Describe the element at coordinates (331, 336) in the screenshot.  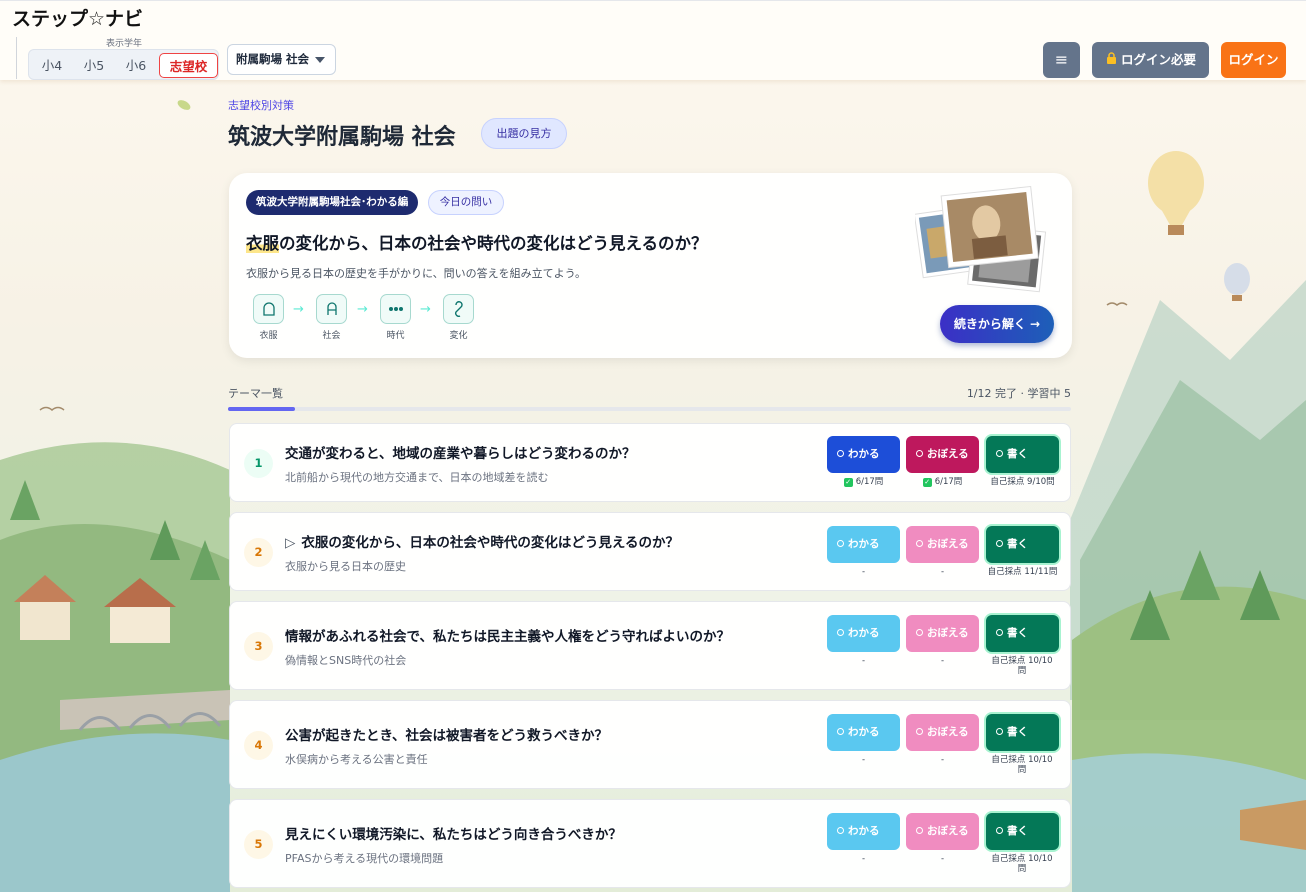
I see `flow-label: 社会` at that location.